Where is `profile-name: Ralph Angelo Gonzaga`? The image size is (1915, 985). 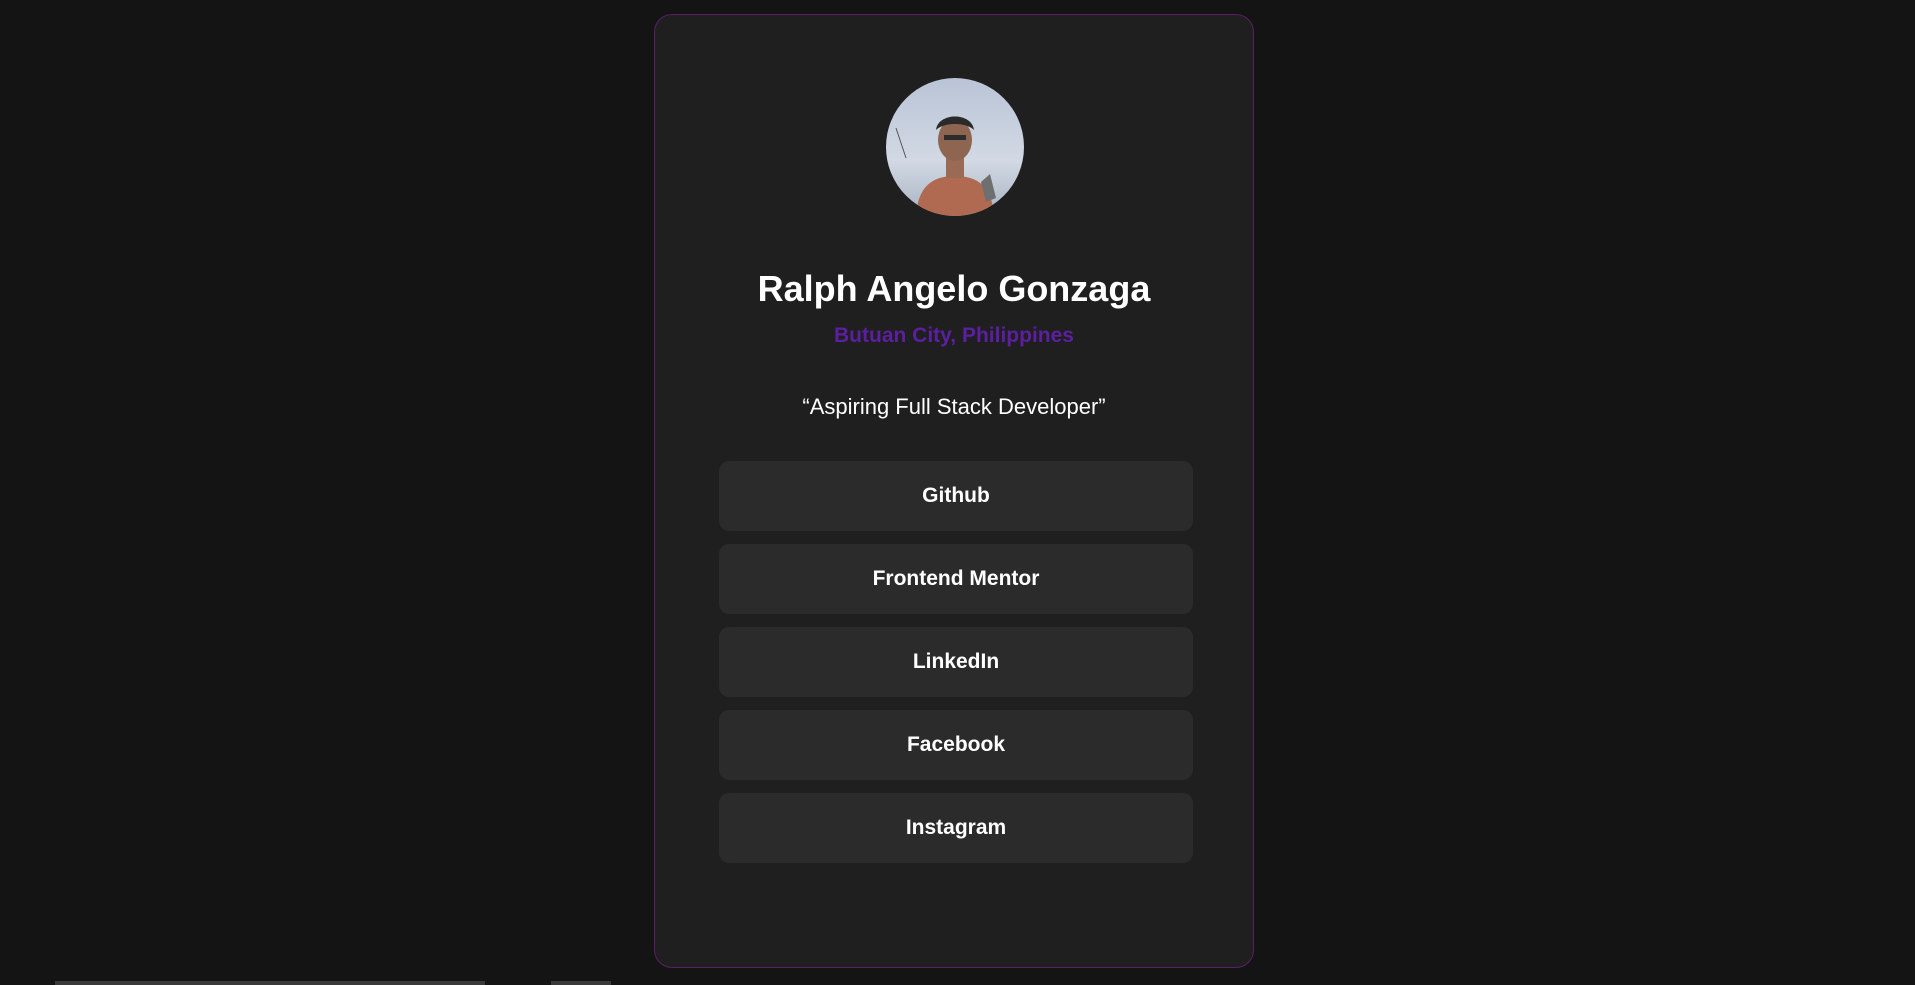 profile-name: Ralph Angelo Gonzaga is located at coordinates (954, 288).